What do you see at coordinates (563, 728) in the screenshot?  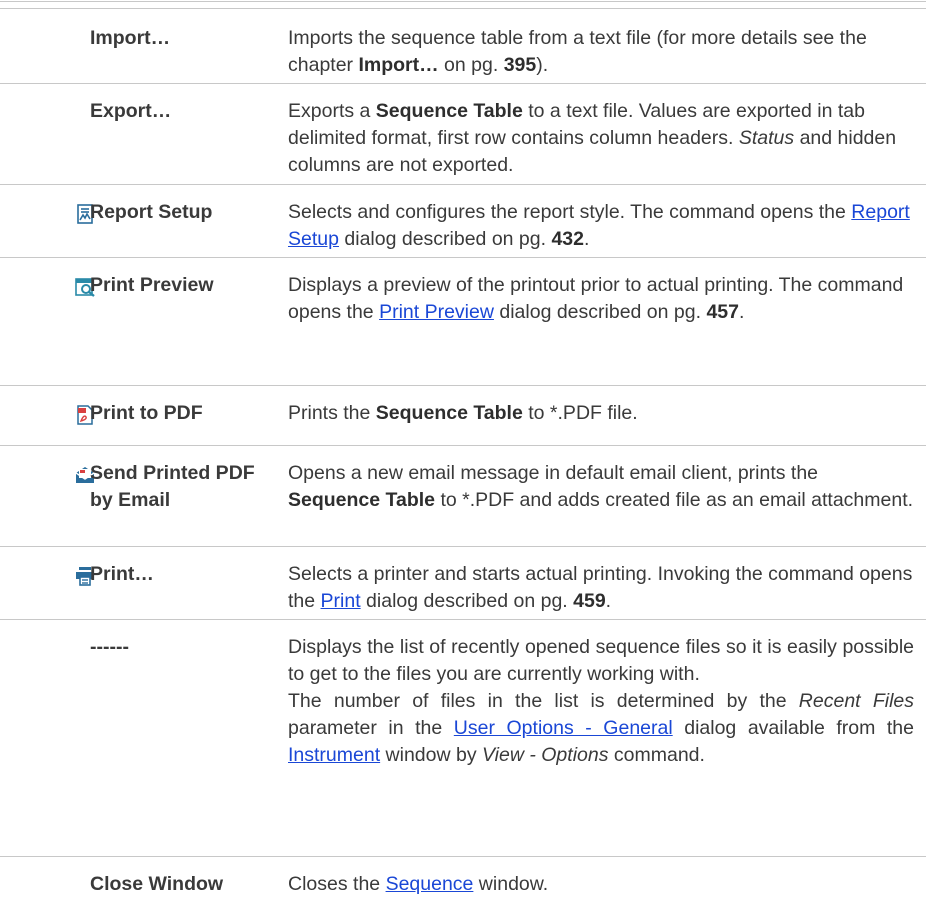 I see `link-user-options-general: User Options - General` at bounding box center [563, 728].